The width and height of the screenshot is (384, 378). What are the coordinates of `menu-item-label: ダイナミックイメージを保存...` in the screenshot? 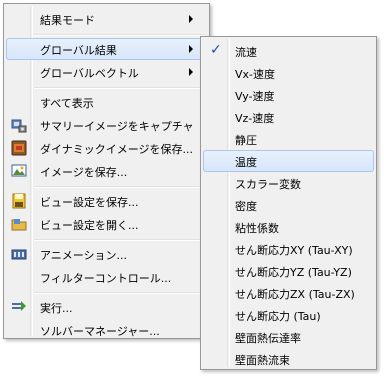 It's located at (117, 149).